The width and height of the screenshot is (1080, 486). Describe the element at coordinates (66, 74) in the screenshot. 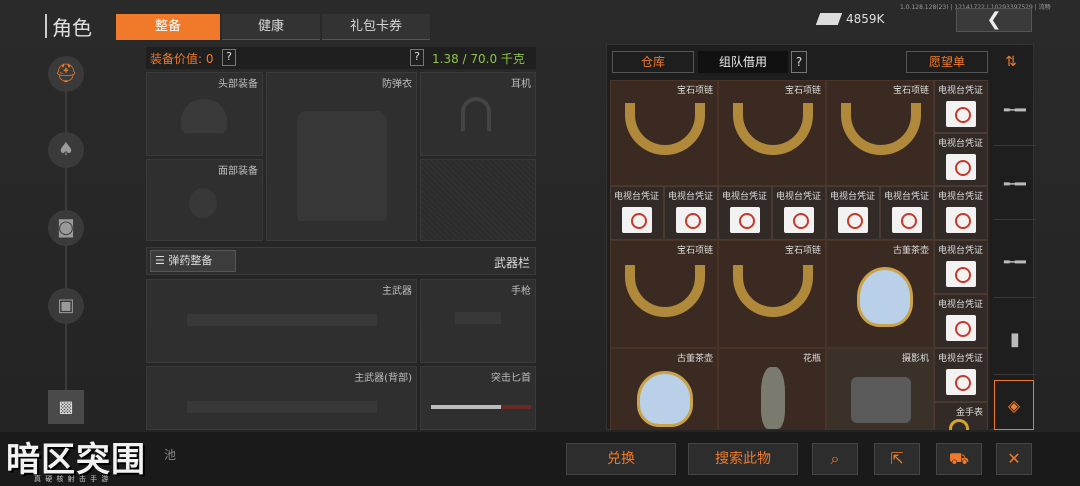

I see `nav-helmet-icon: ⛑` at that location.